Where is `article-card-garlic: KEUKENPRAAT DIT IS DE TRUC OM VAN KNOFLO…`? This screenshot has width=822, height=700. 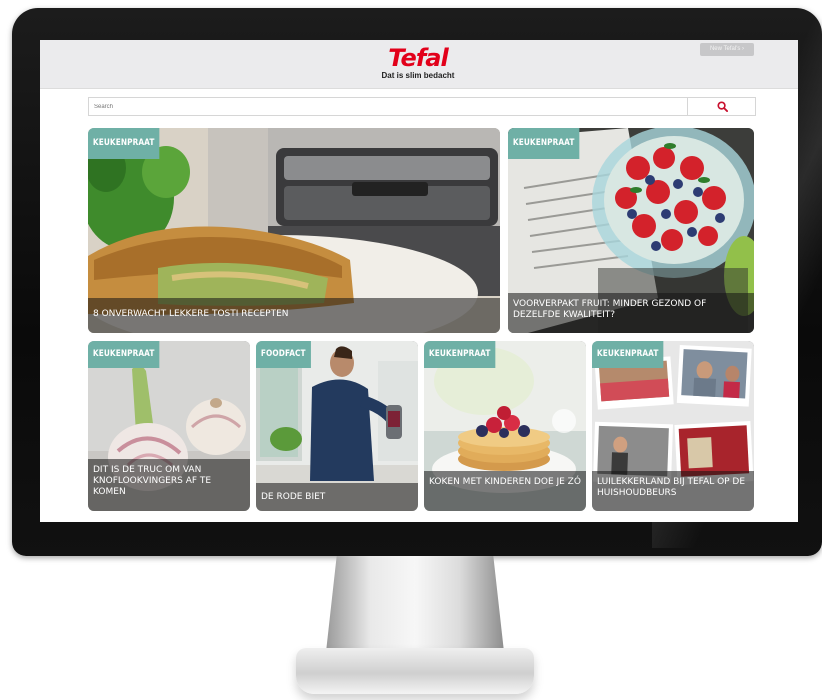 article-card-garlic: KEUKENPRAAT DIT IS DE TRUC OM VAN KNOFLO… is located at coordinates (169, 426).